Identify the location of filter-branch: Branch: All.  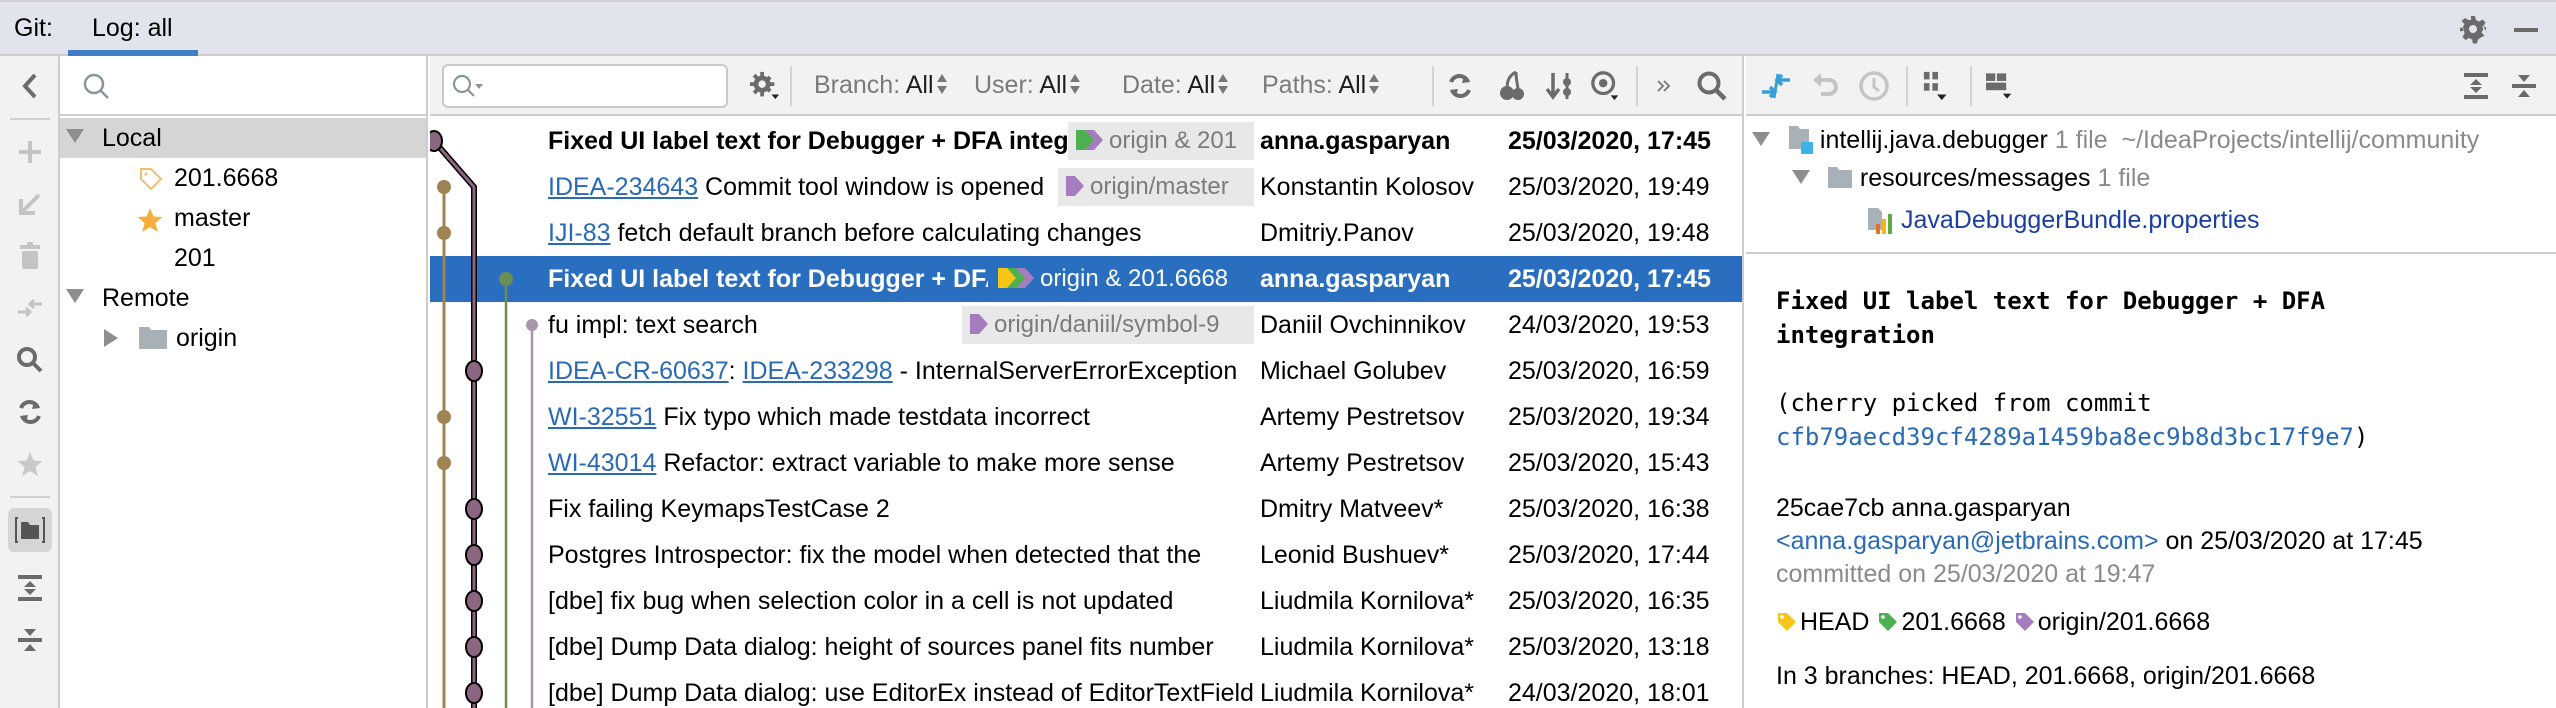
(880, 85).